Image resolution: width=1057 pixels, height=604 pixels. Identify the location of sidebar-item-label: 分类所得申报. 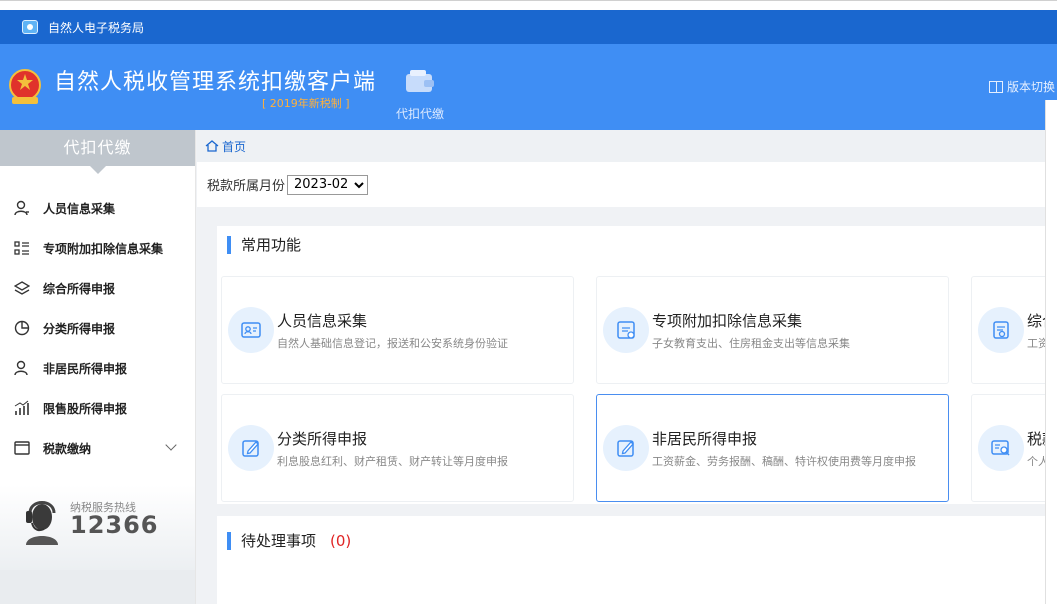
(79, 328).